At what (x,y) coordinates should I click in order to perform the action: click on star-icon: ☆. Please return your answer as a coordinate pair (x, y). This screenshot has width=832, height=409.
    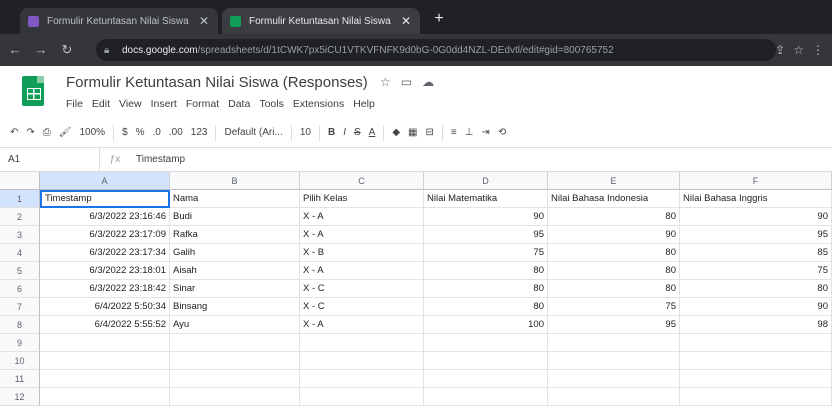
    Looking at the image, I should click on (798, 50).